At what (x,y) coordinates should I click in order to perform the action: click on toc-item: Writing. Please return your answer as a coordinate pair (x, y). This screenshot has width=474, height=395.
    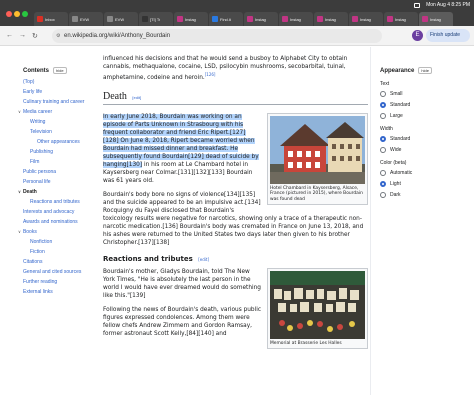
    Looking at the image, I should click on (56, 122).